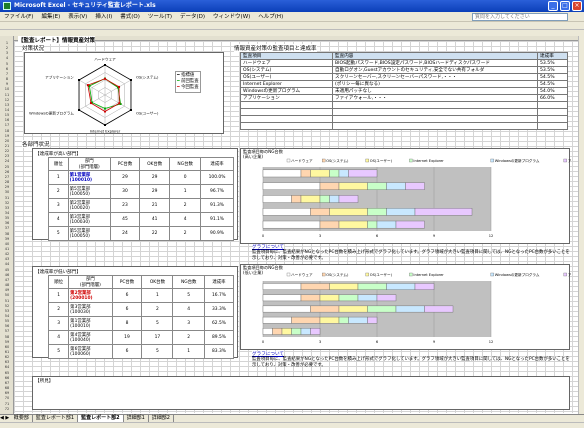  What do you see at coordinates (192, 17) in the screenshot?
I see `menu-item-6: データ(D)` at bounding box center [192, 17].